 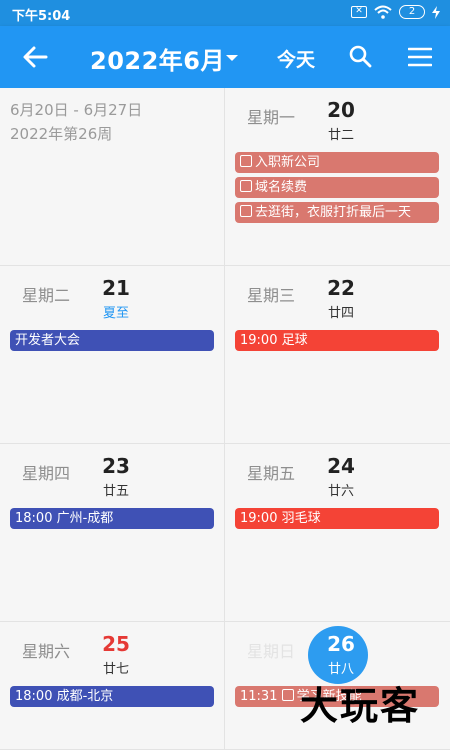 What do you see at coordinates (340, 491) in the screenshot?
I see `lunar-date: 廿六` at bounding box center [340, 491].